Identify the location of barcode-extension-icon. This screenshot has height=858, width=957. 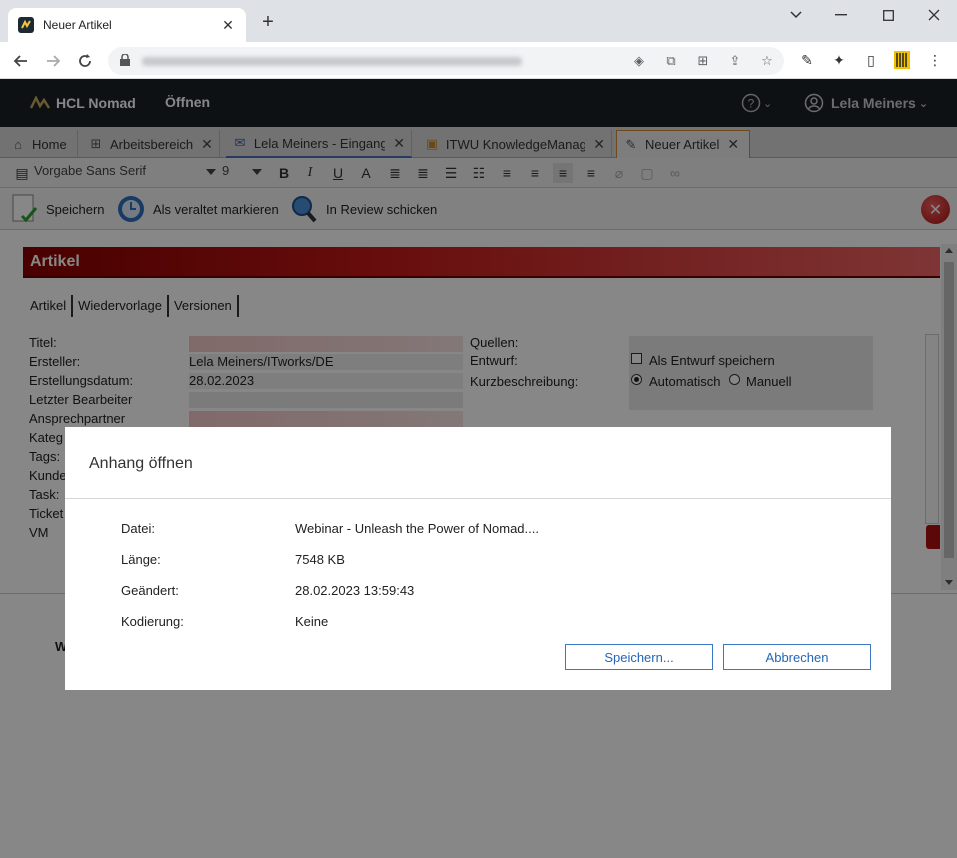
(902, 60).